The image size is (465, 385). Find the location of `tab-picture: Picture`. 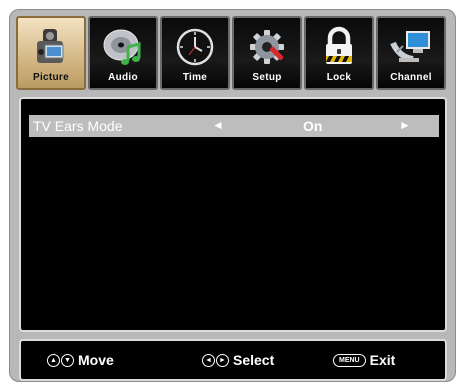

tab-picture: Picture is located at coordinates (51, 53).